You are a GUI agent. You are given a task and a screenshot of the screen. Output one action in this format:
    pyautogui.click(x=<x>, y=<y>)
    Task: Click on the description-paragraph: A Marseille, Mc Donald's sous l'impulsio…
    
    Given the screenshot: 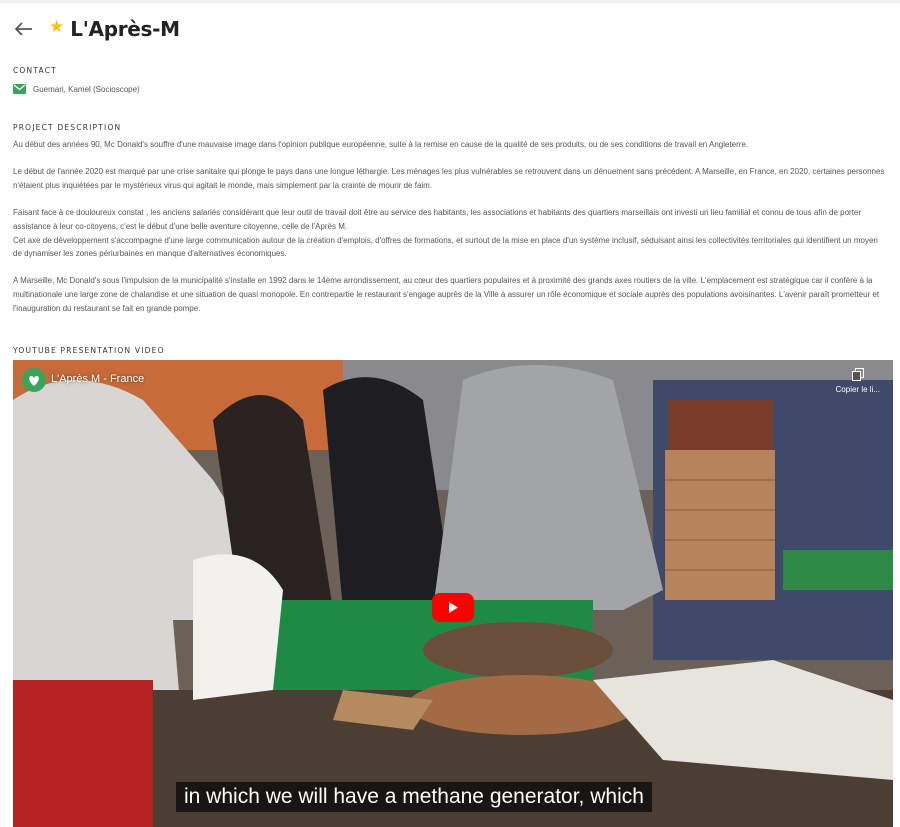 What is the action you would take?
    pyautogui.click(x=446, y=294)
    